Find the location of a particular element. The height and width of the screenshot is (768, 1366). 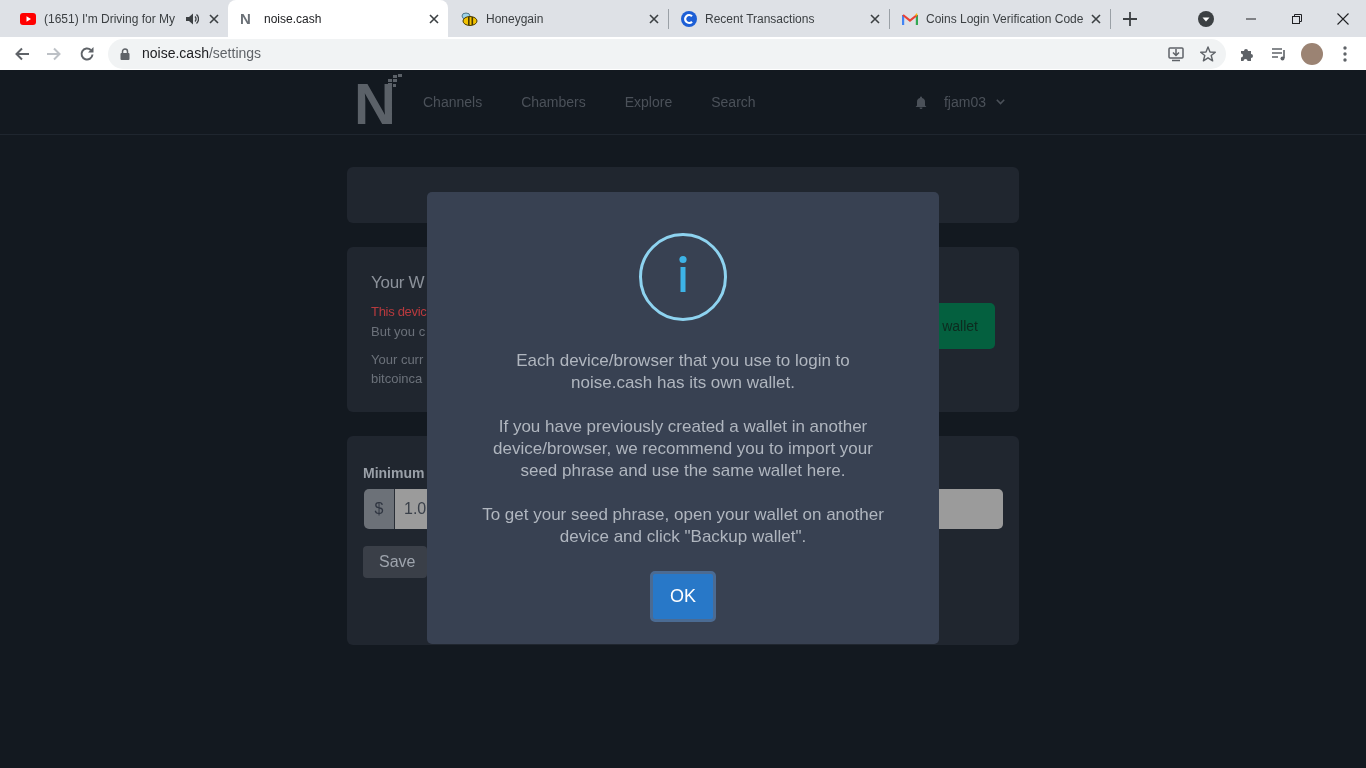

speaker-icon is located at coordinates (192, 18).